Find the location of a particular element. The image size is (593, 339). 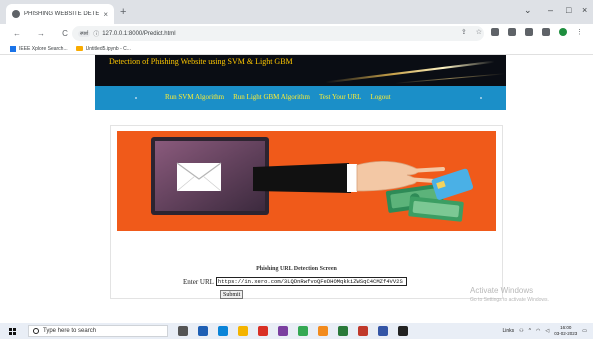

clock: 16:00 03-02-2023 is located at coordinates (565, 331).